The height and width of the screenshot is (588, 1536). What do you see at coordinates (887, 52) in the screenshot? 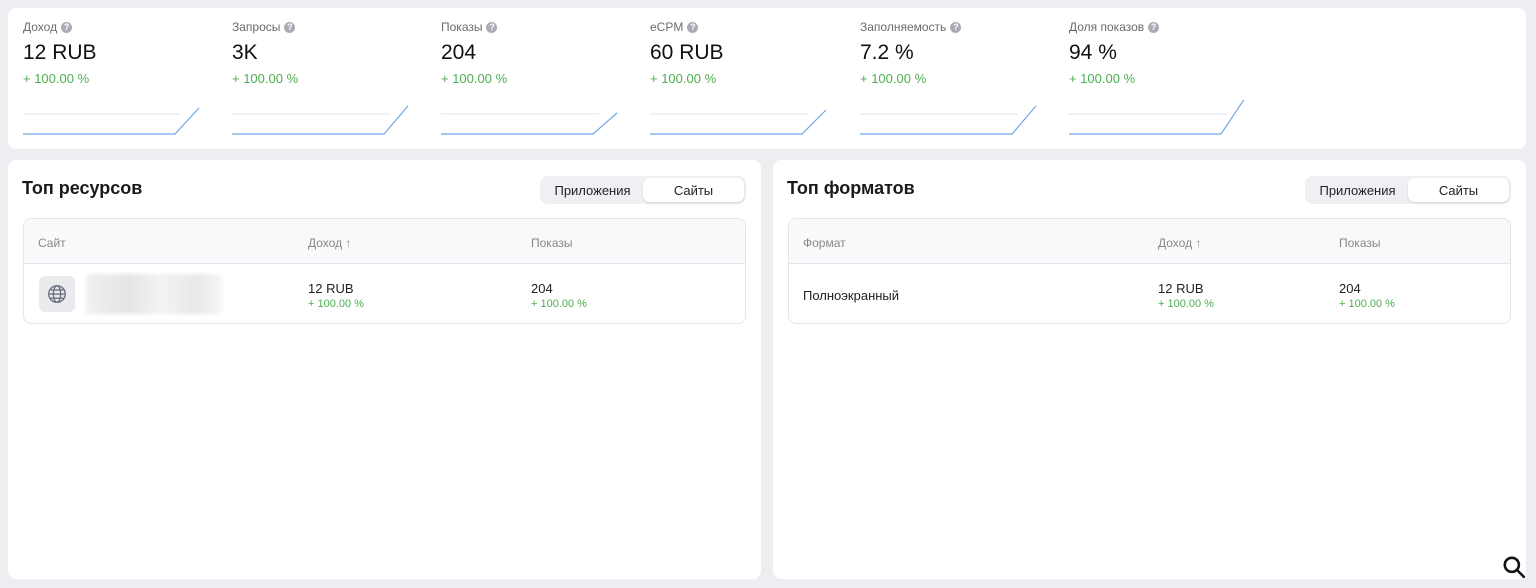
I see `metric-value: 7.2 %` at bounding box center [887, 52].